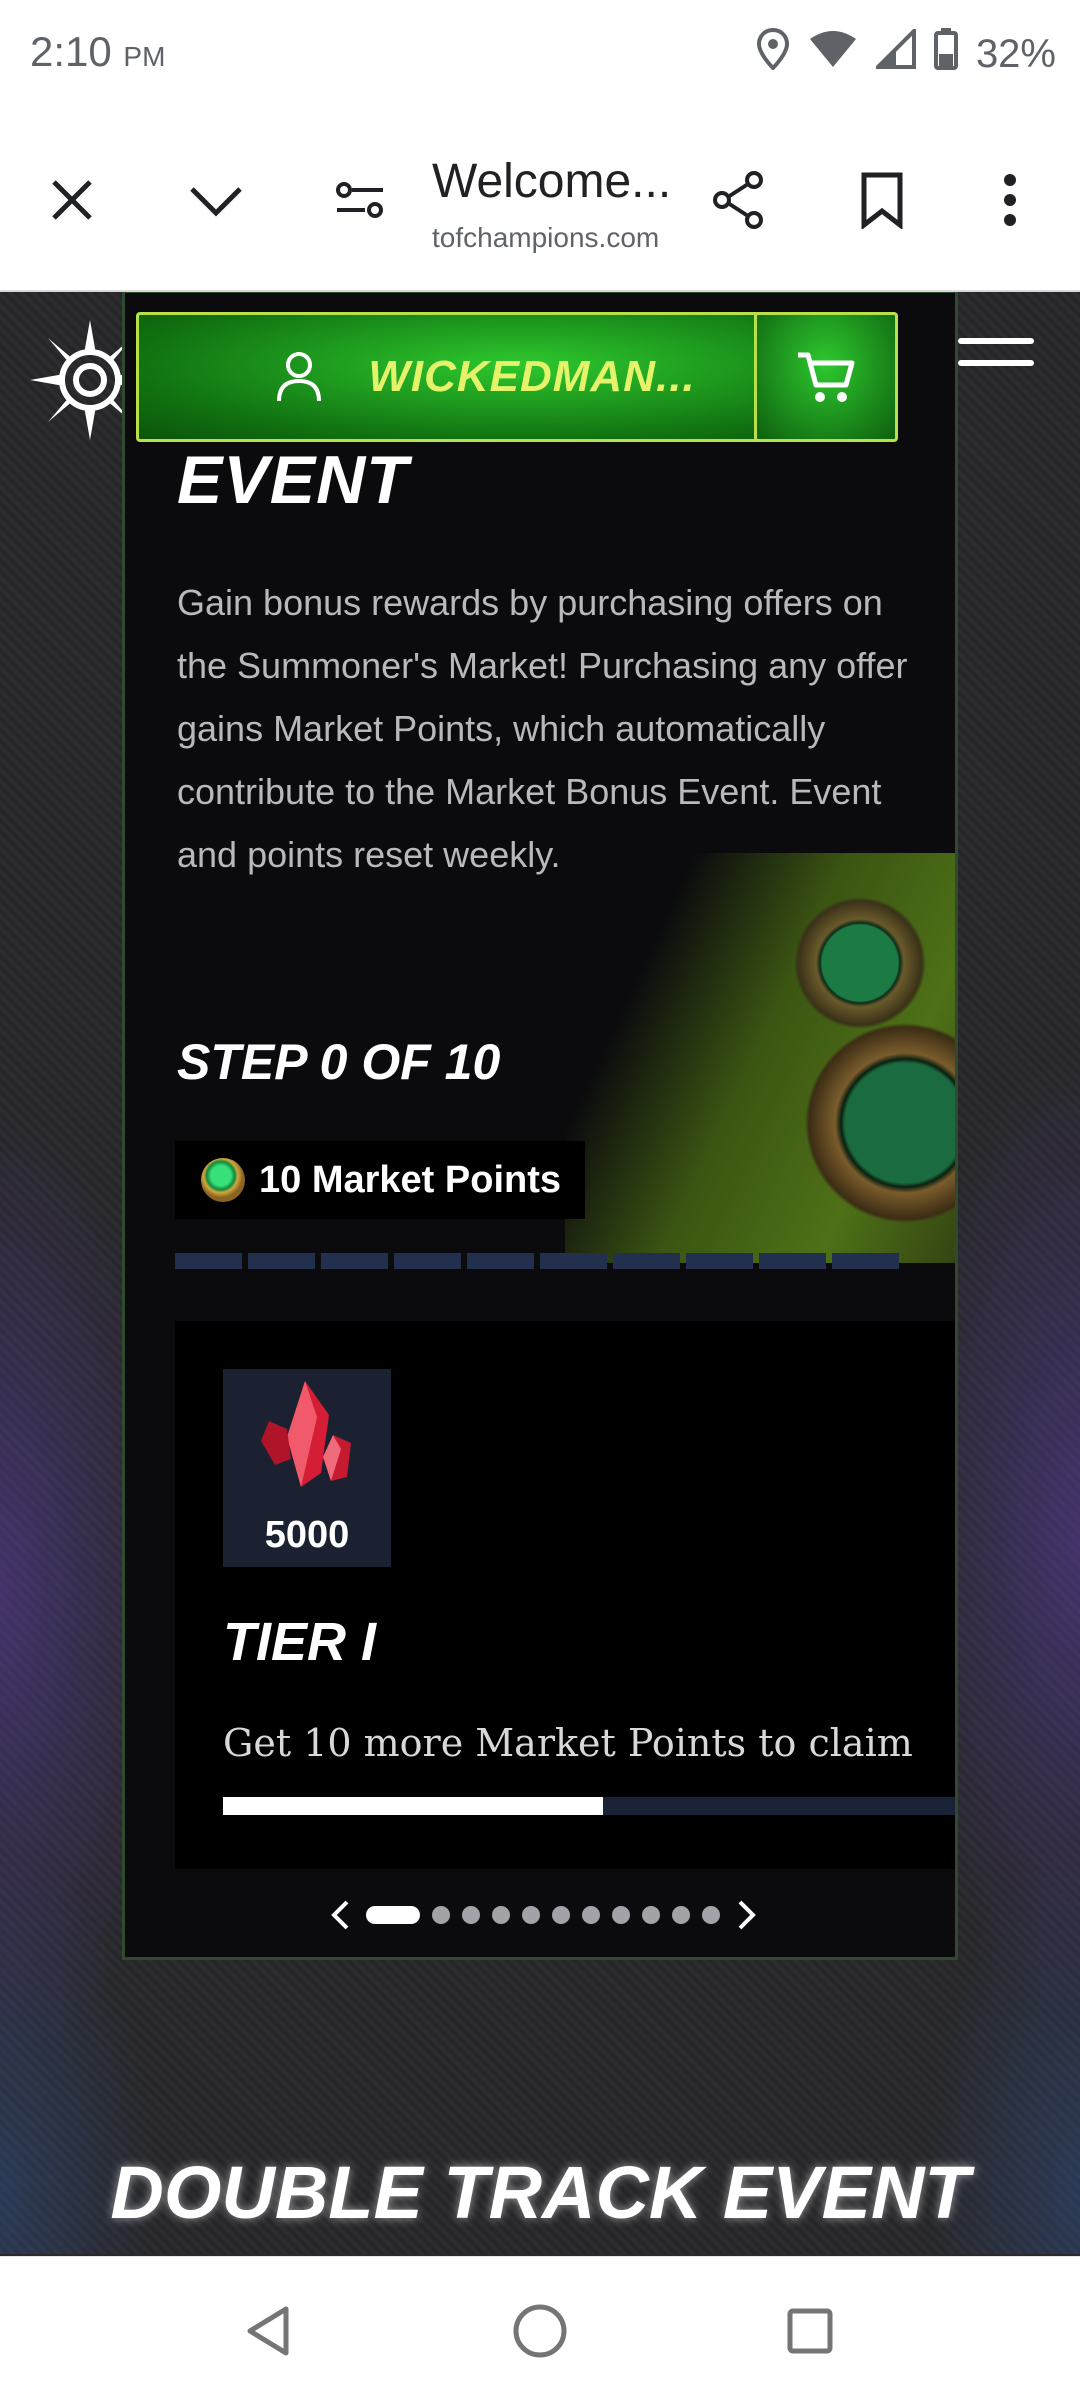 The width and height of the screenshot is (1080, 2401). Describe the element at coordinates (545, 238) in the screenshot. I see `url-domain: tofchampions.com` at that location.